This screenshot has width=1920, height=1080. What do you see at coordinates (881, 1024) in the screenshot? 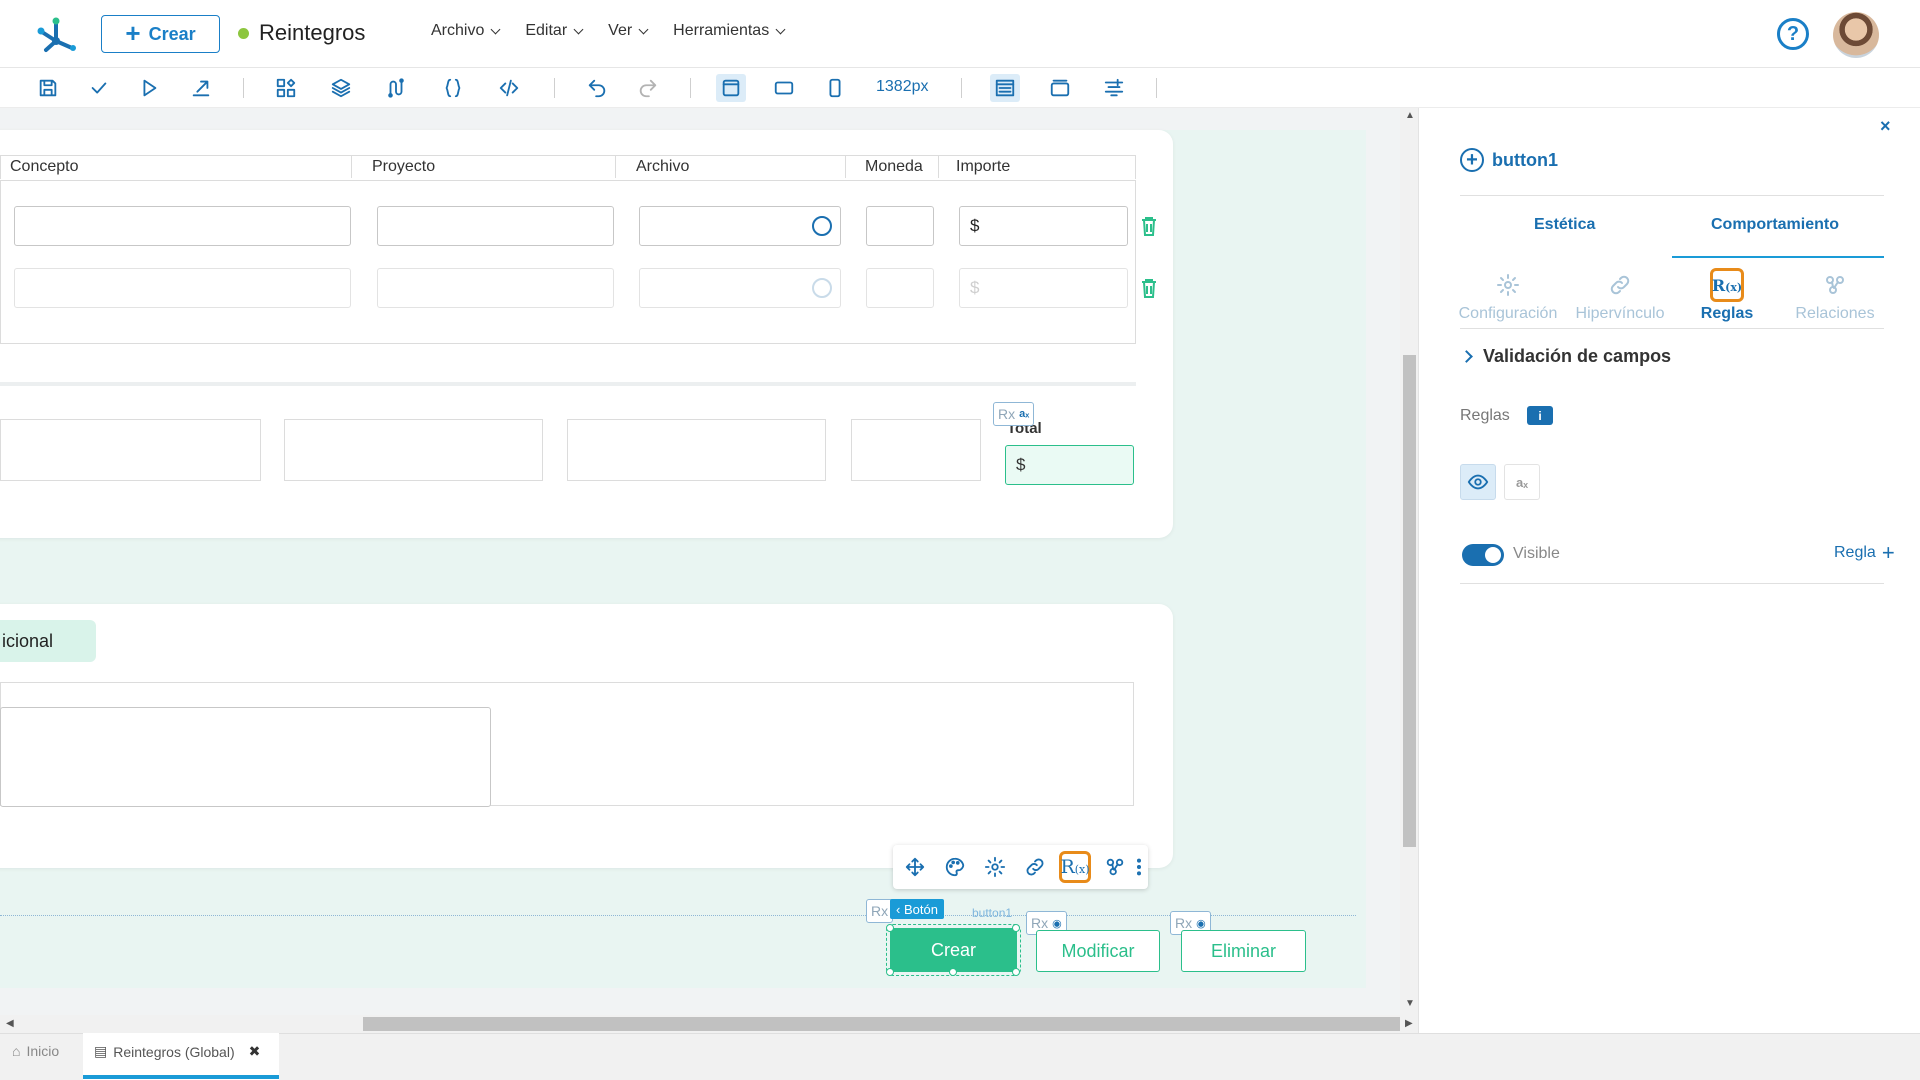
I see `horizontal-scroll-thumb` at bounding box center [881, 1024].